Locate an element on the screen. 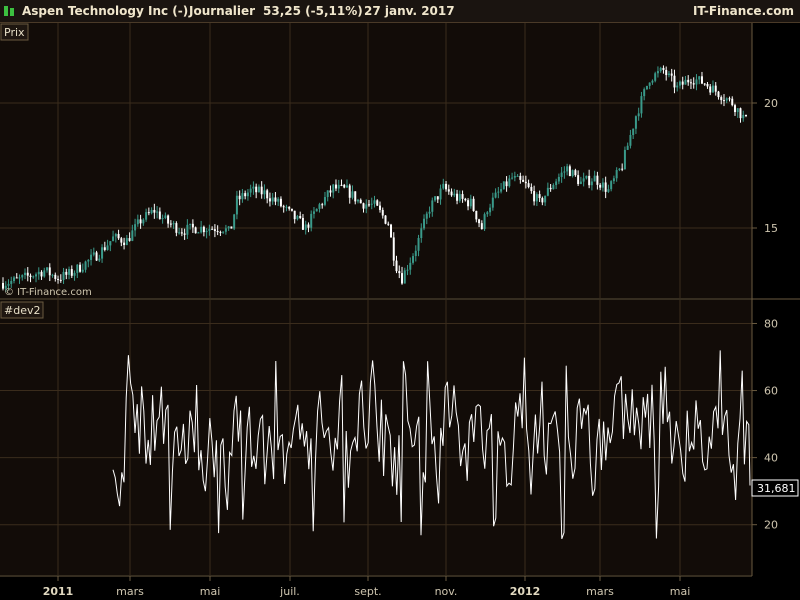  xtick-label: mars is located at coordinates (130, 591).